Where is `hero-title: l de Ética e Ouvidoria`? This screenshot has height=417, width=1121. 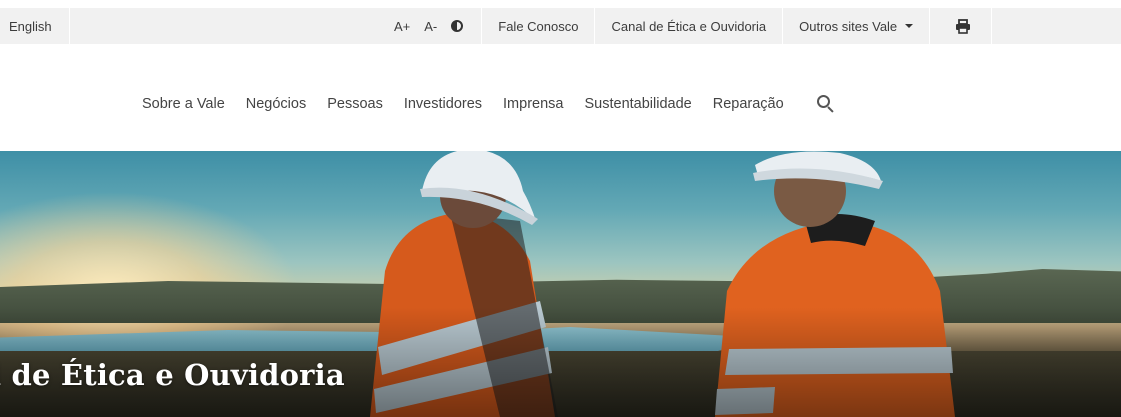 hero-title: l de Ética e Ouvidoria is located at coordinates (172, 375).